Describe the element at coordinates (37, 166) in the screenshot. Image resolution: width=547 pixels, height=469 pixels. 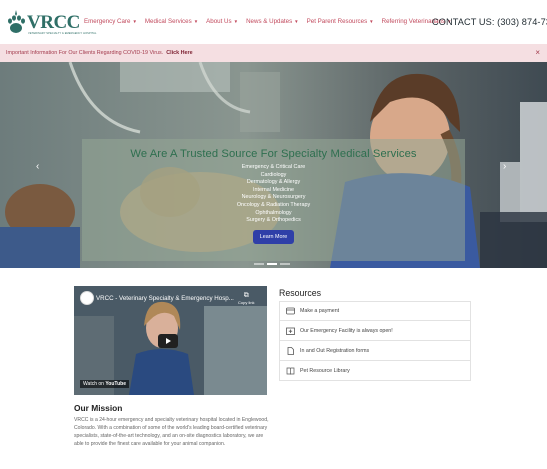
I see `carousel-prev-icon: ‹` at that location.